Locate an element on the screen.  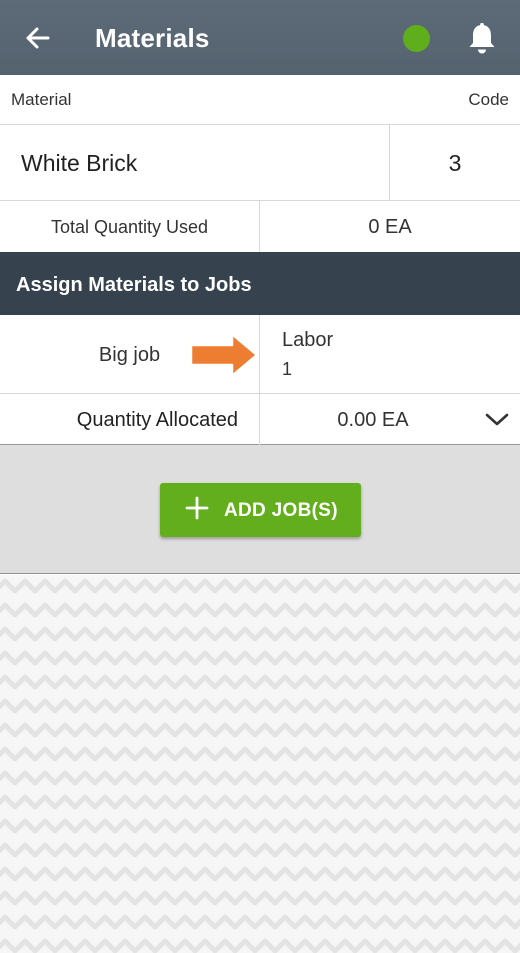
job-number: 1 is located at coordinates (287, 369).